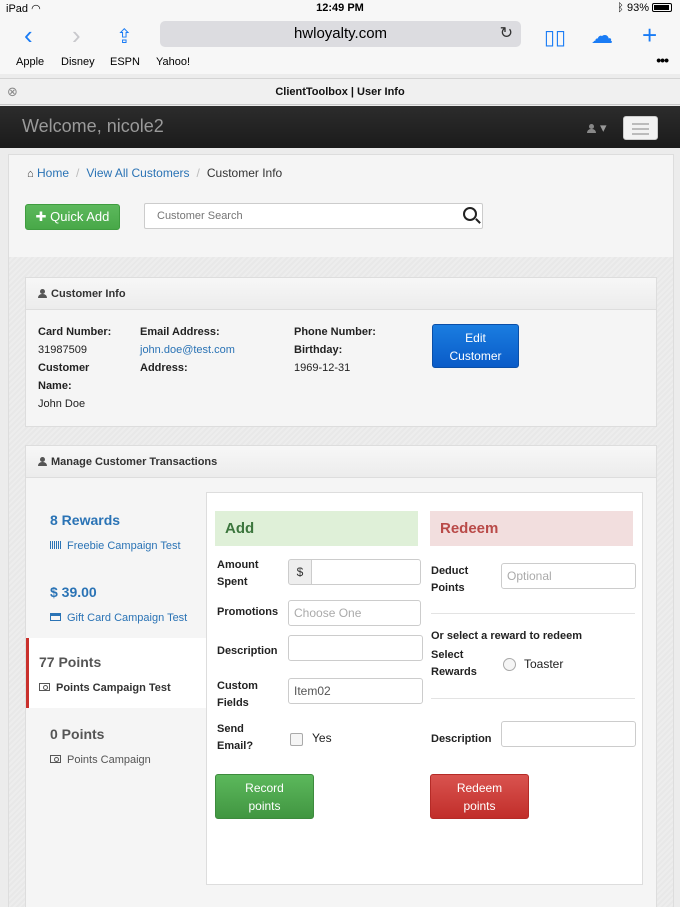  Describe the element at coordinates (340, 127) in the screenshot. I see `app-navbar: Welcome, nicole2 ▾` at that location.